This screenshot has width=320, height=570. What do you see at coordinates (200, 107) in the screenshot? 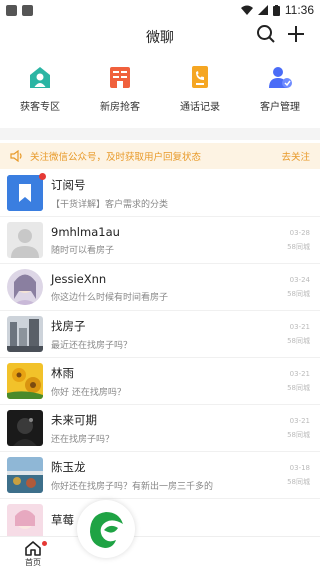
I see `quick-action-label: 通话记录` at bounding box center [200, 107].